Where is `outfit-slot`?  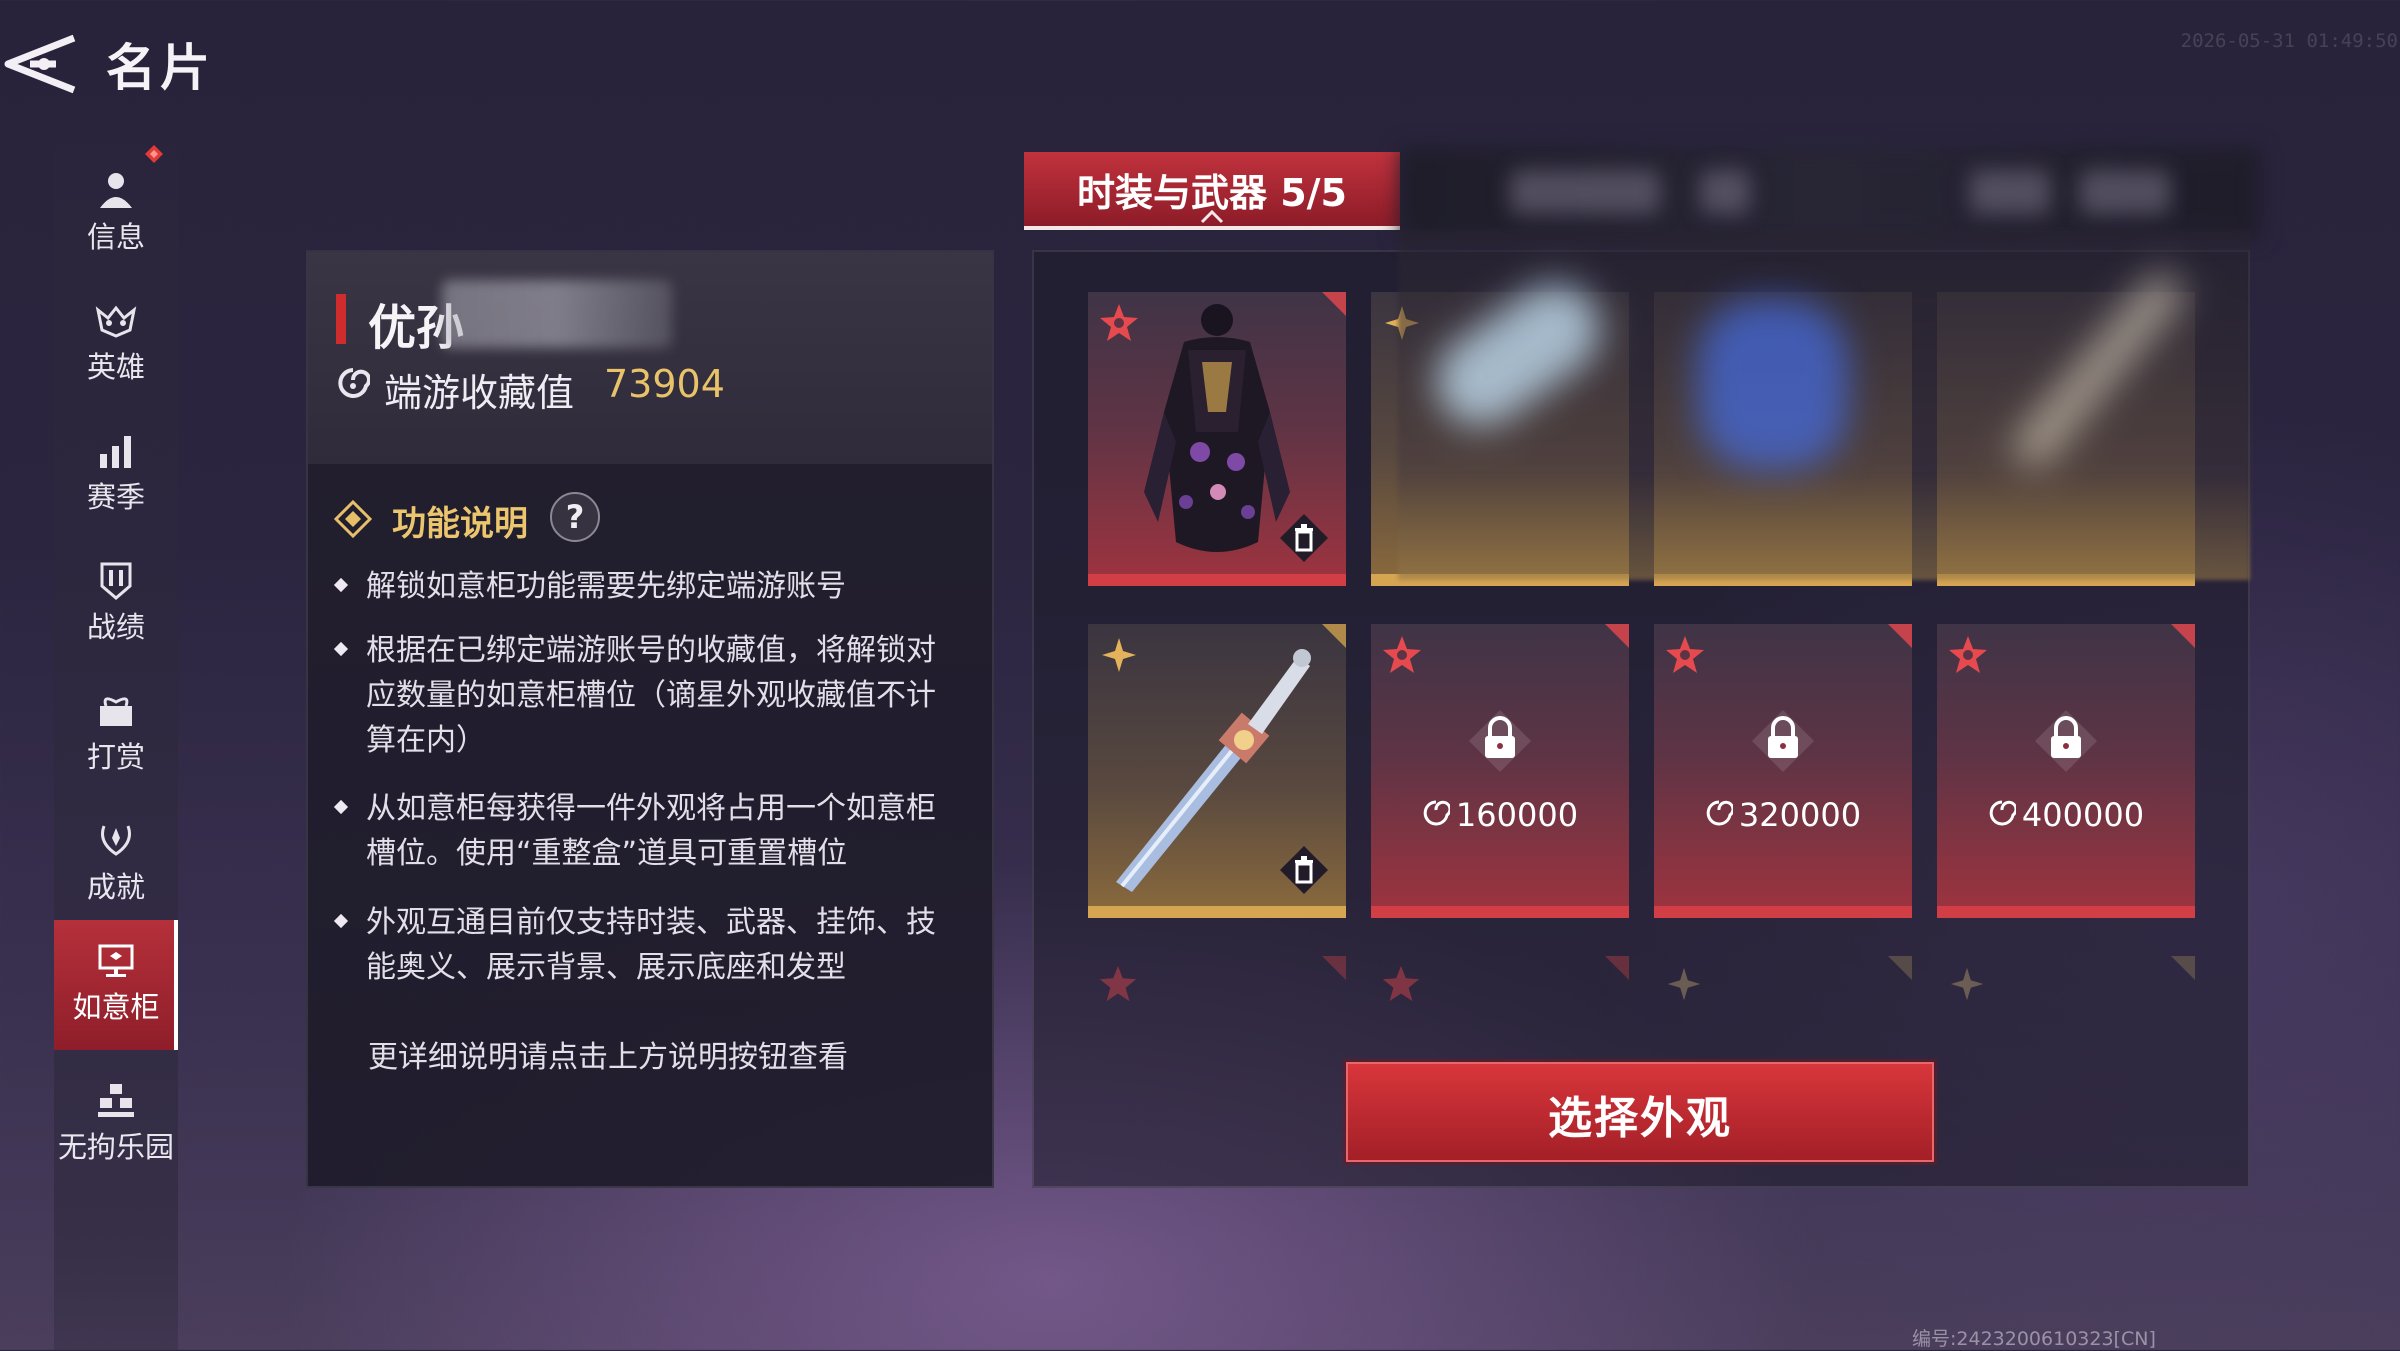
outfit-slot is located at coordinates (1217, 439).